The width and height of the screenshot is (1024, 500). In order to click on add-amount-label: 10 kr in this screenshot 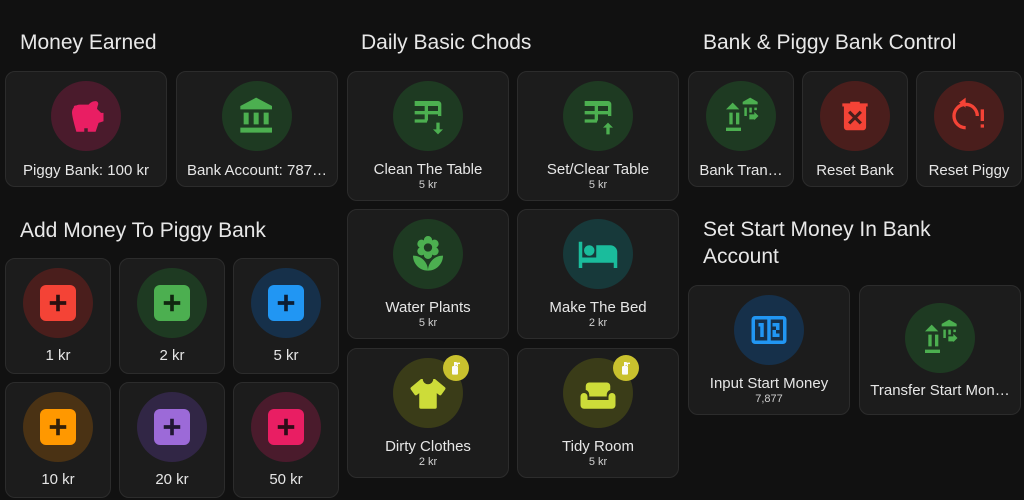, I will do `click(58, 479)`.